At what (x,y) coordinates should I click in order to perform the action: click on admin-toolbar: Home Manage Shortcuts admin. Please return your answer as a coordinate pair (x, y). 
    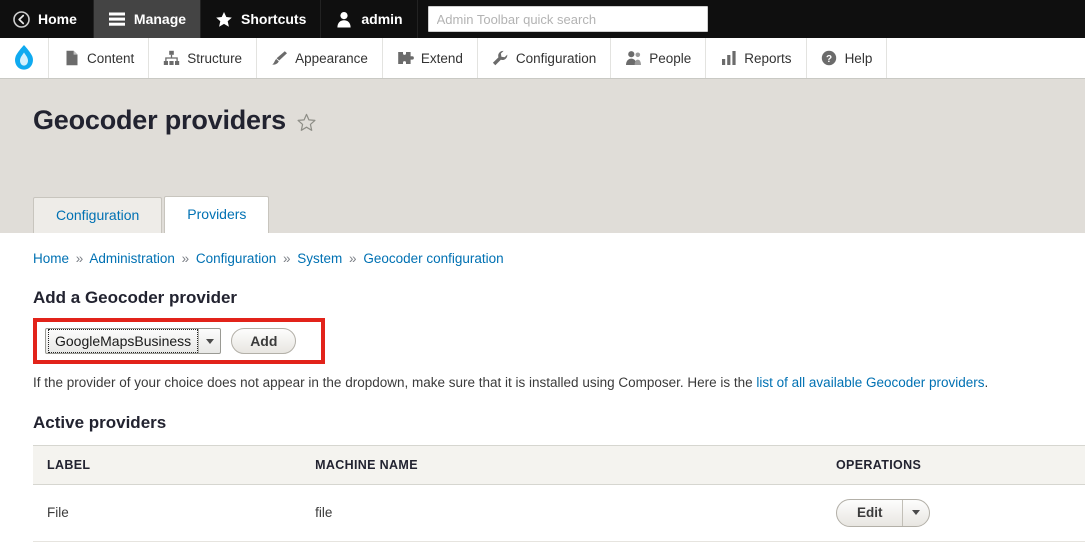
    Looking at the image, I should click on (542, 19).